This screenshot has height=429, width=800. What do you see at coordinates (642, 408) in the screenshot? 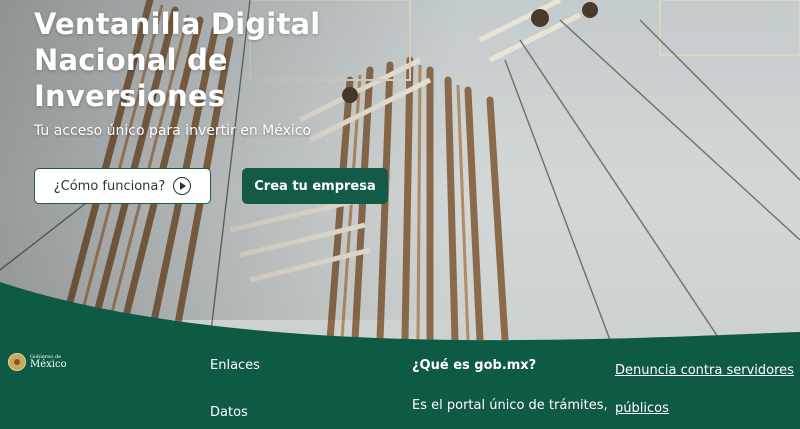
I see `report-public-servants-link-continued: públicos` at bounding box center [642, 408].